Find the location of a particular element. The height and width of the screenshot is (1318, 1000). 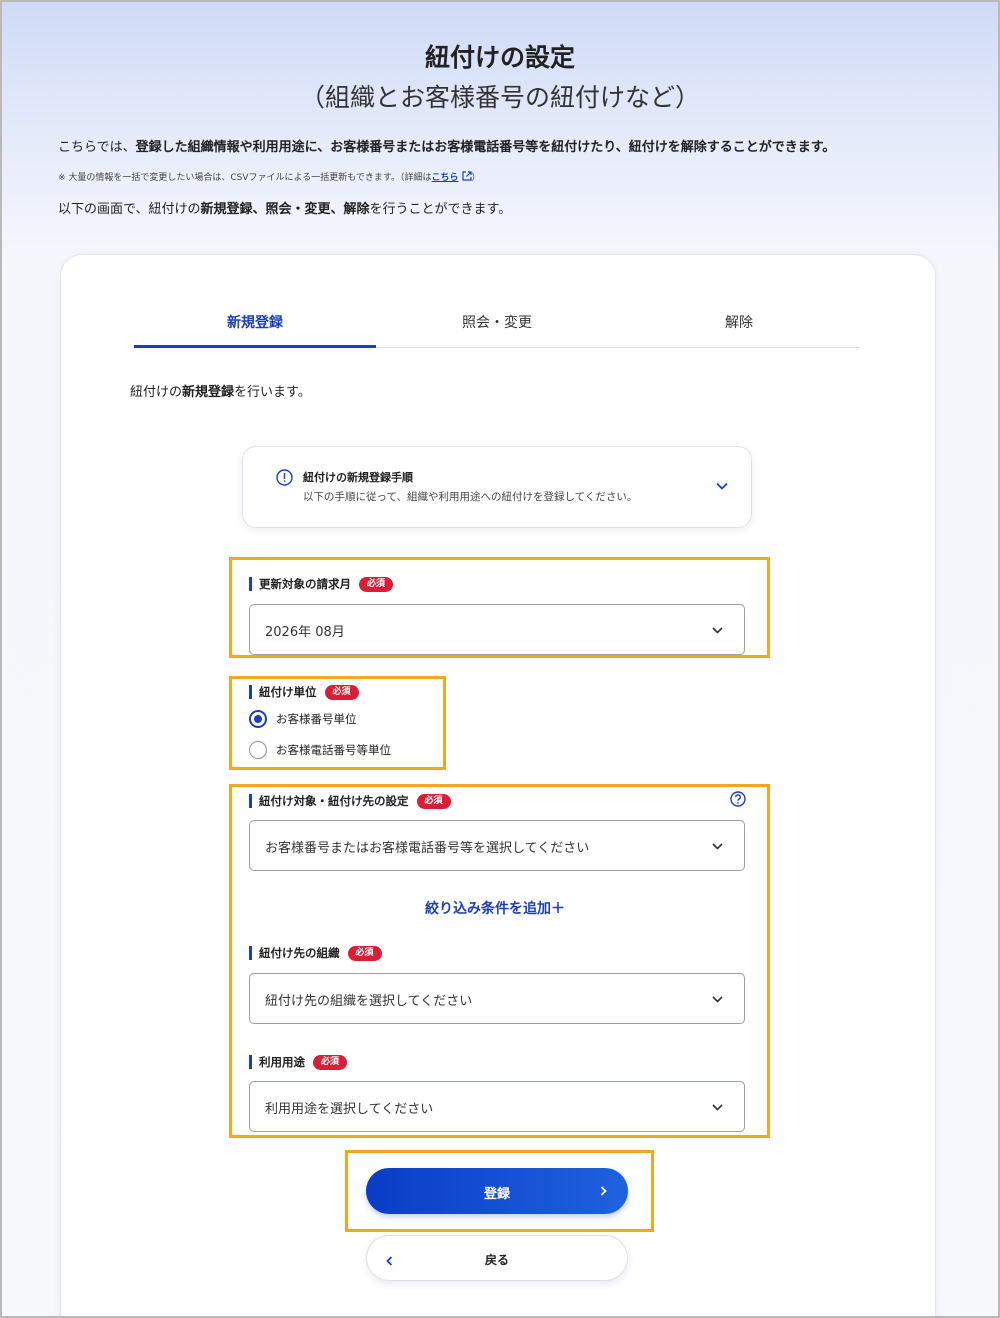

unit-label: 紐付け単位 必須 is located at coordinates (304, 692).